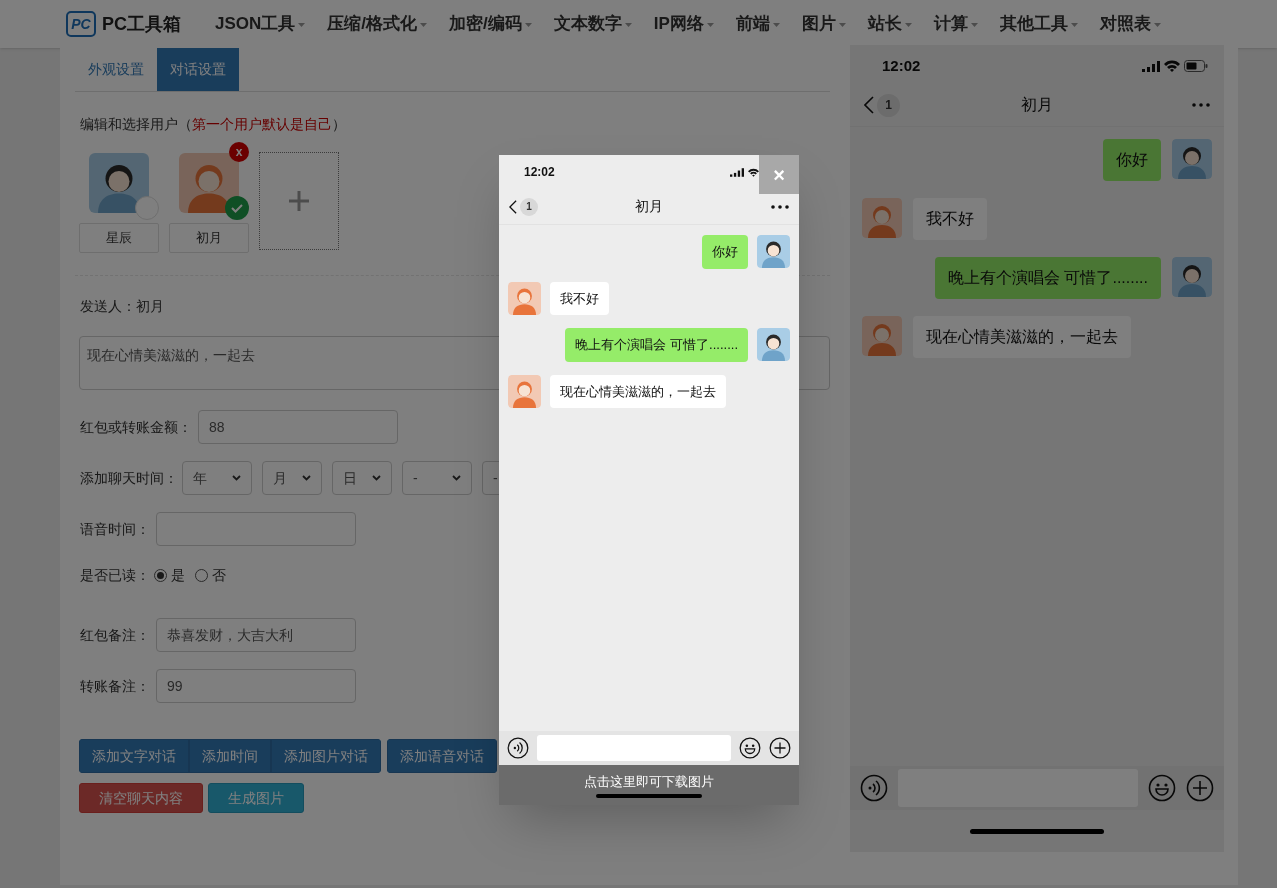 This screenshot has width=1277, height=888. Describe the element at coordinates (115, 635) in the screenshot. I see `field-label: 红包备注：` at that location.